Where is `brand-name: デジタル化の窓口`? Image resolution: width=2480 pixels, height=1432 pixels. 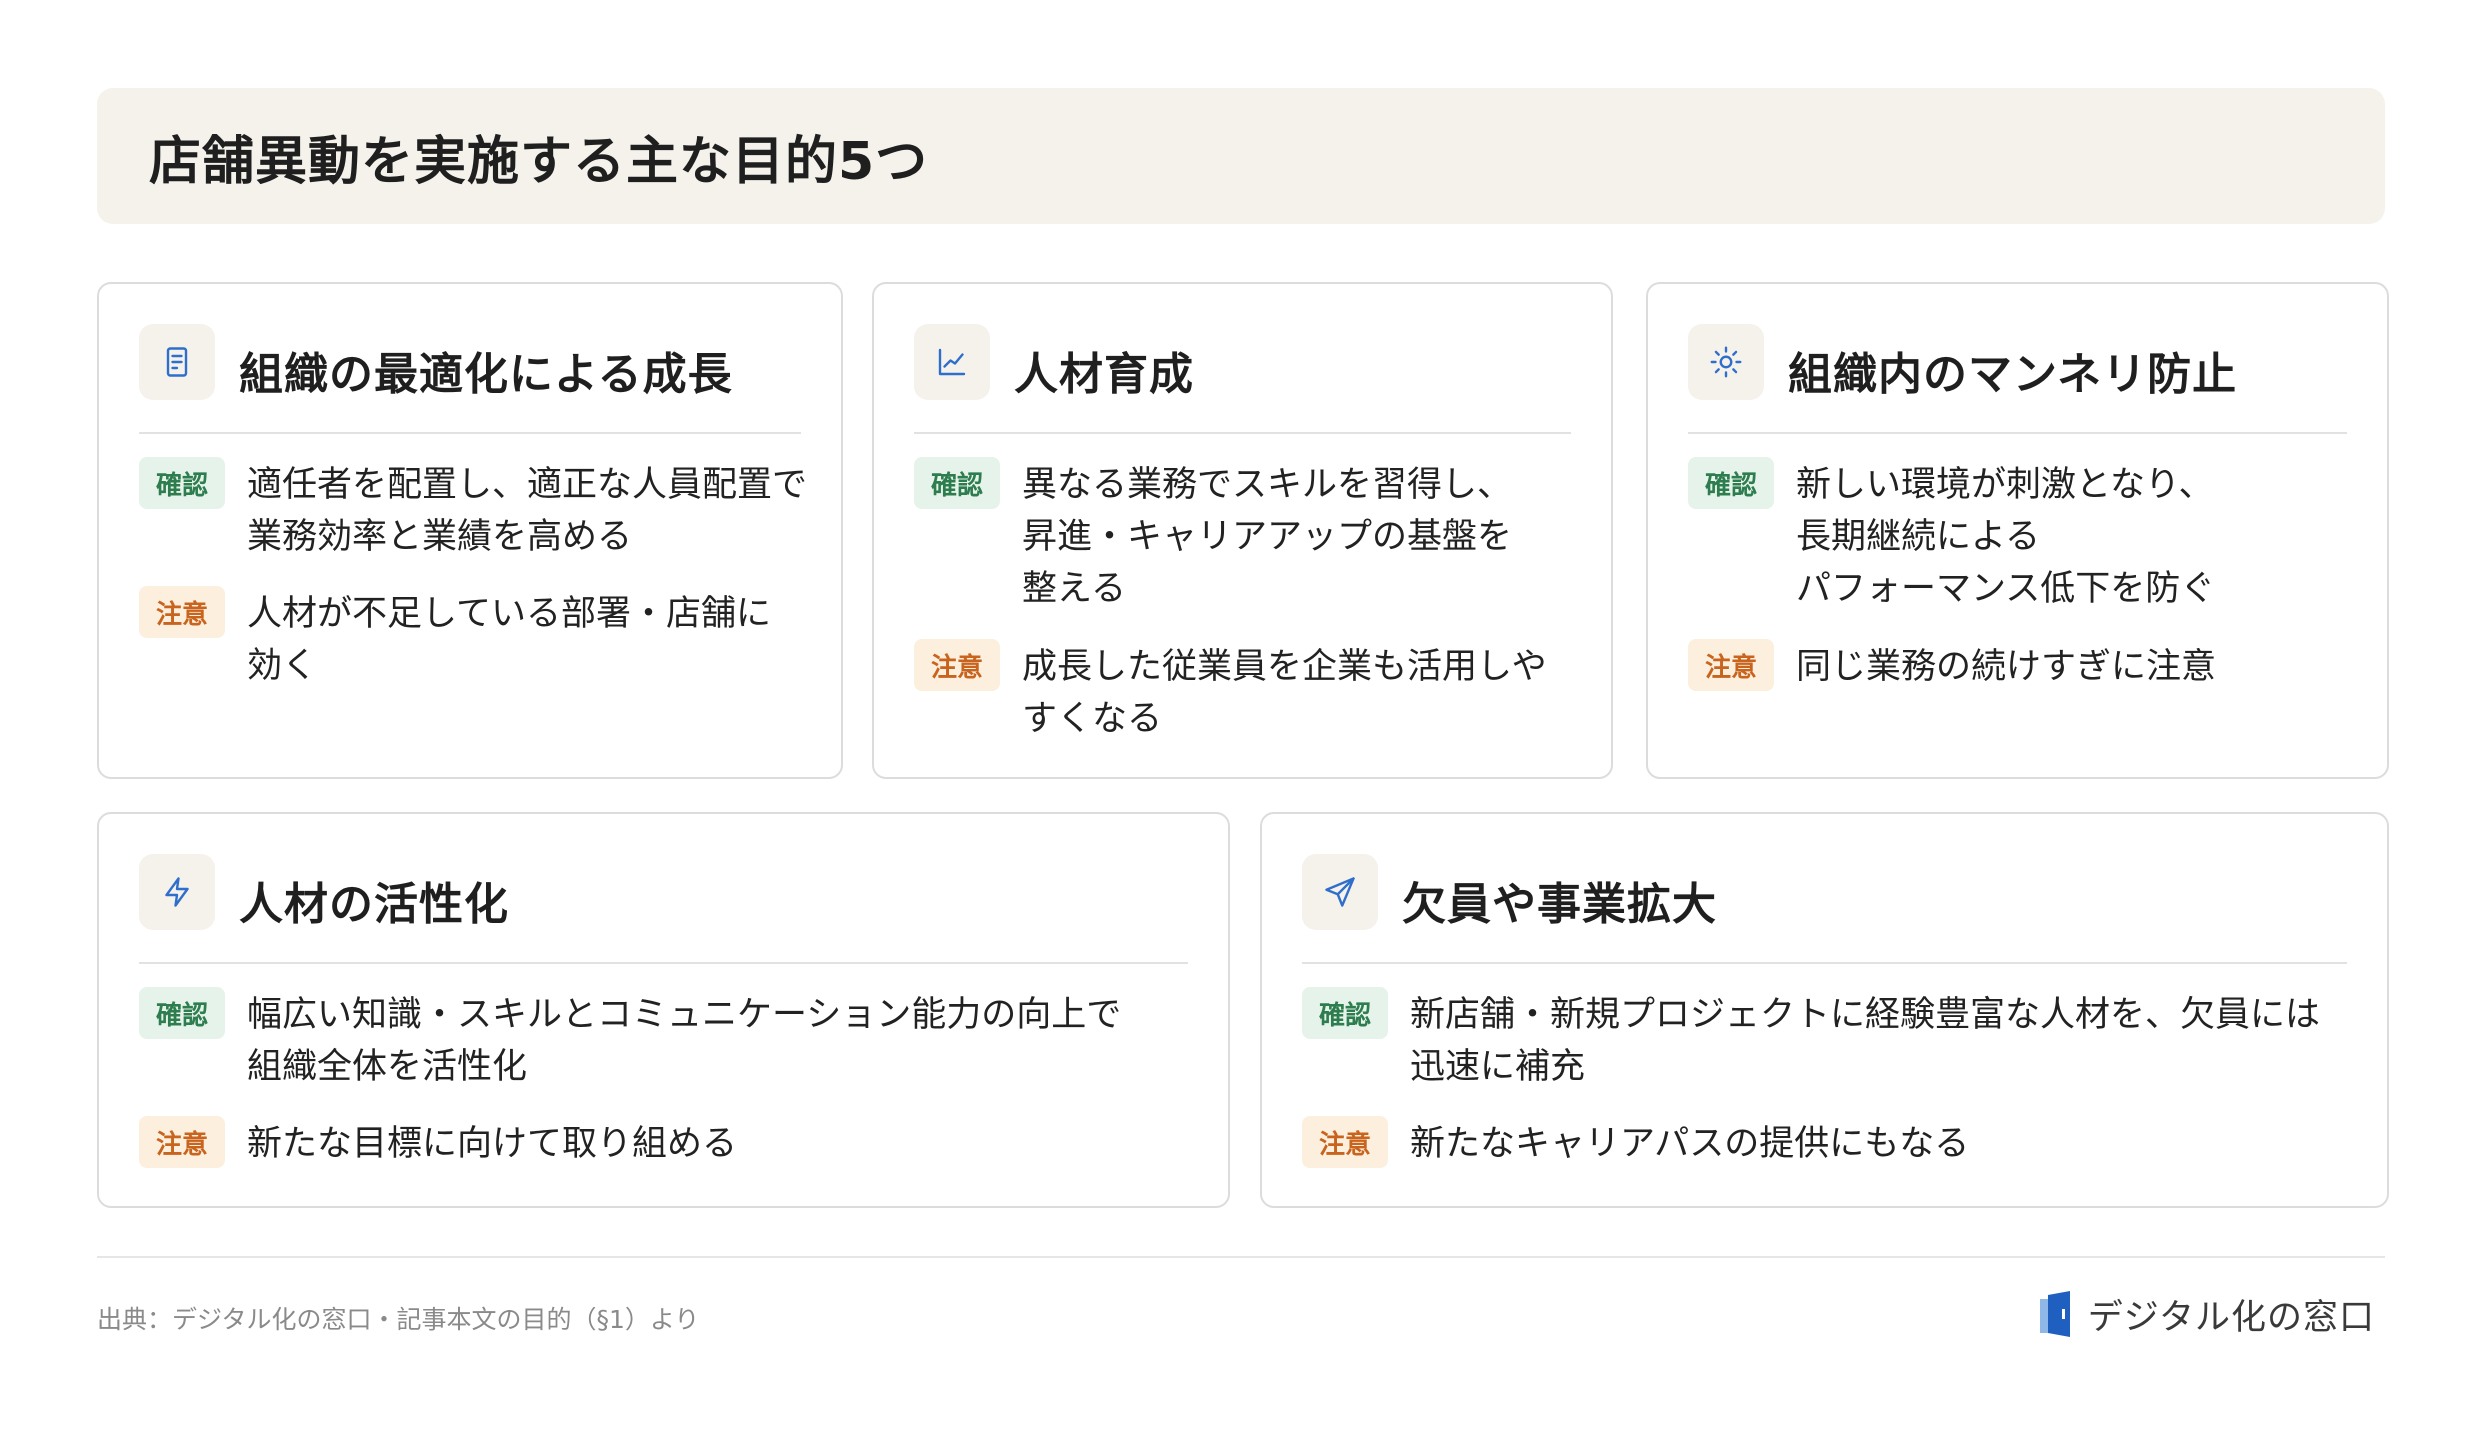 brand-name: デジタル化の窓口 is located at coordinates (2231, 1317).